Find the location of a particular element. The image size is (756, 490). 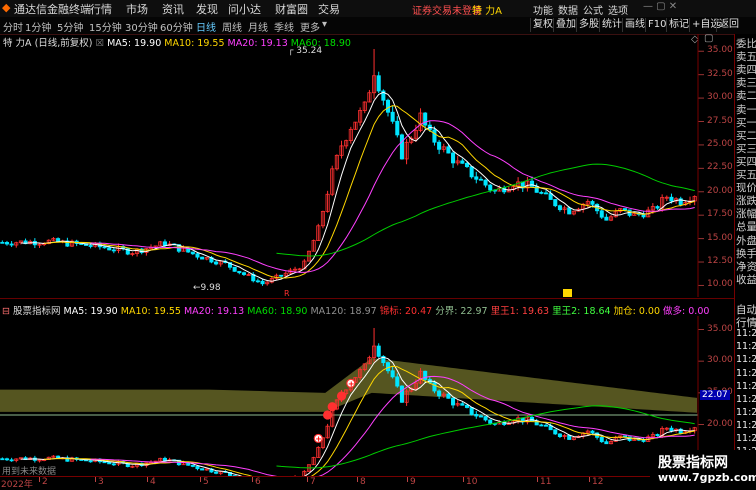

app-name: 通达信金融终端 is located at coordinates (52, 9).